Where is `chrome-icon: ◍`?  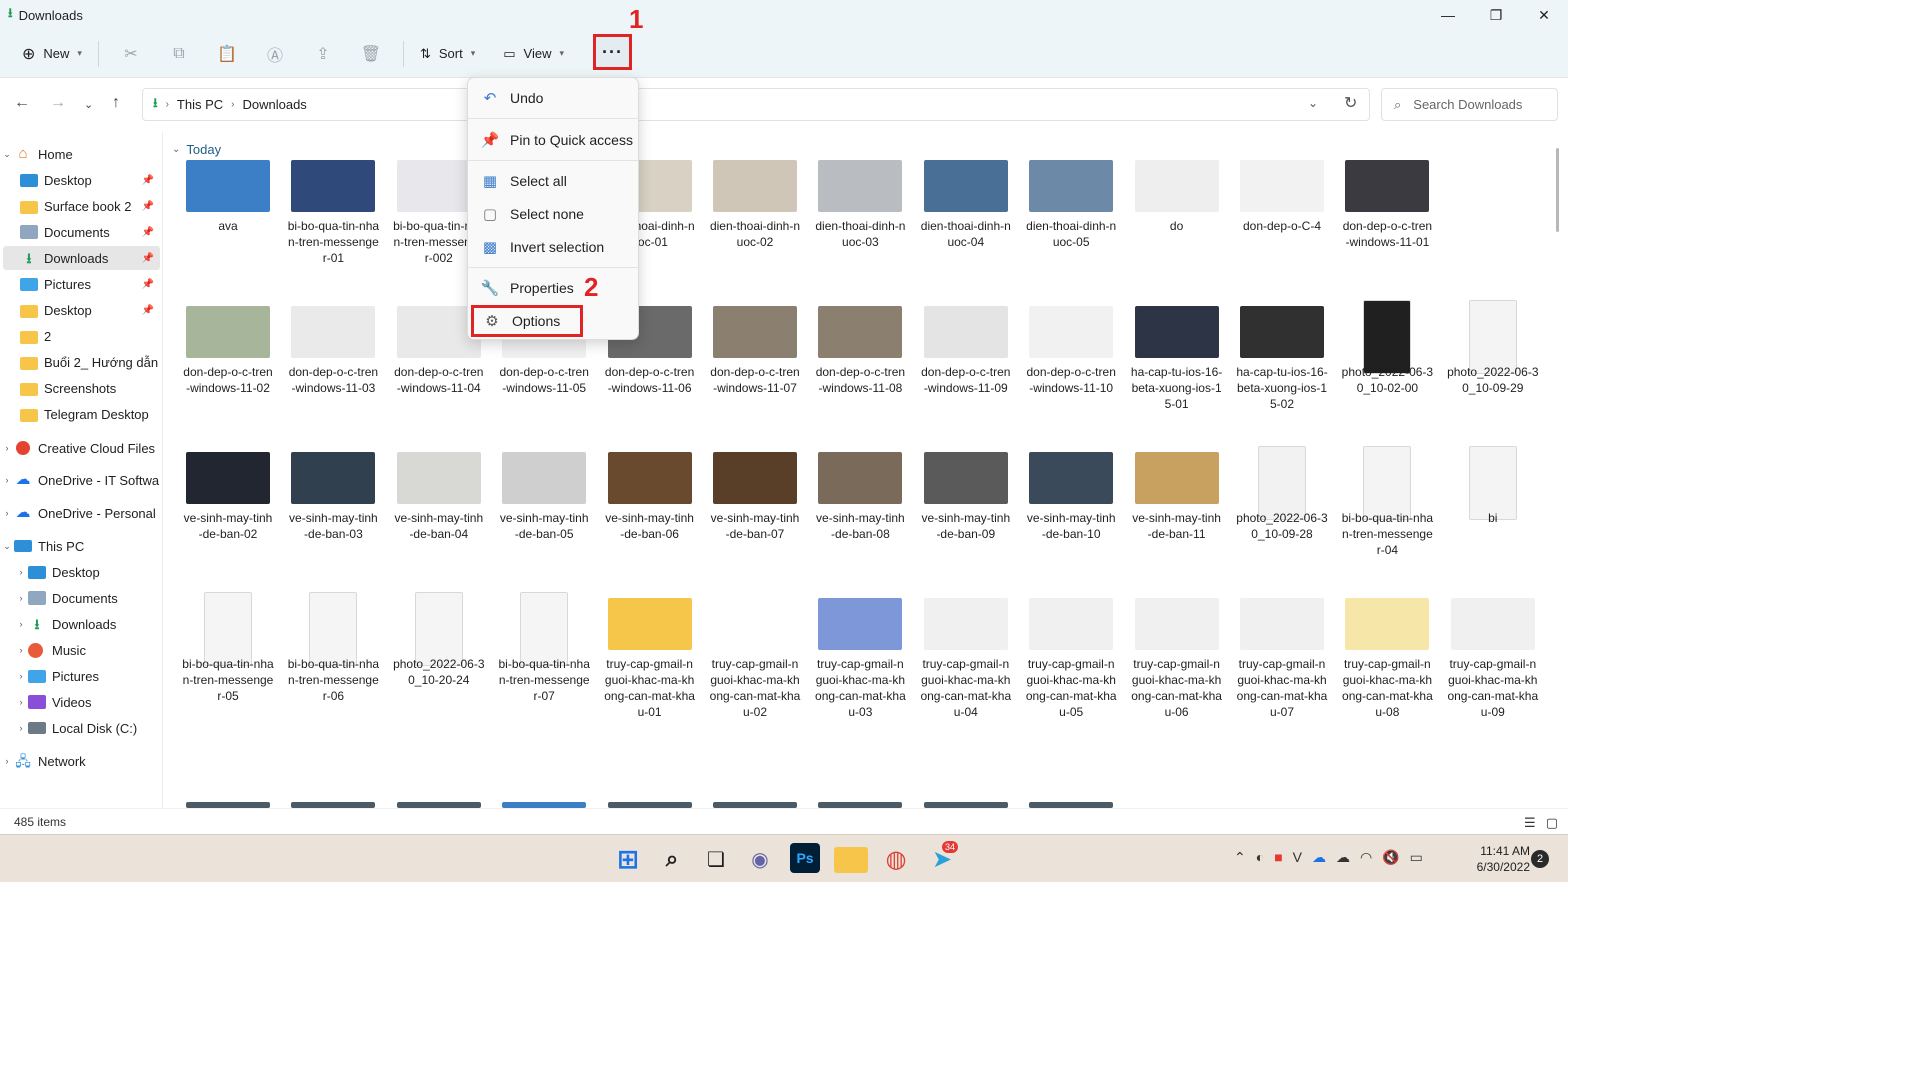 chrome-icon: ◍ is located at coordinates (896, 859).